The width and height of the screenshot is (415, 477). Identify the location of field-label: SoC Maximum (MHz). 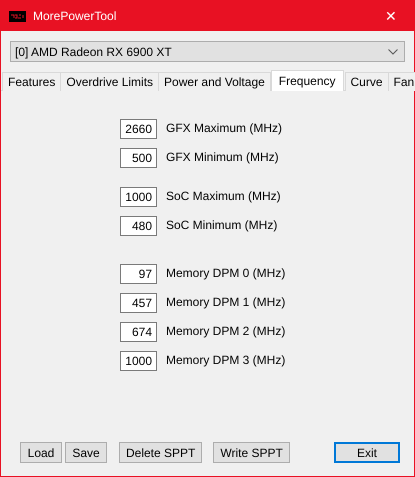
(223, 195).